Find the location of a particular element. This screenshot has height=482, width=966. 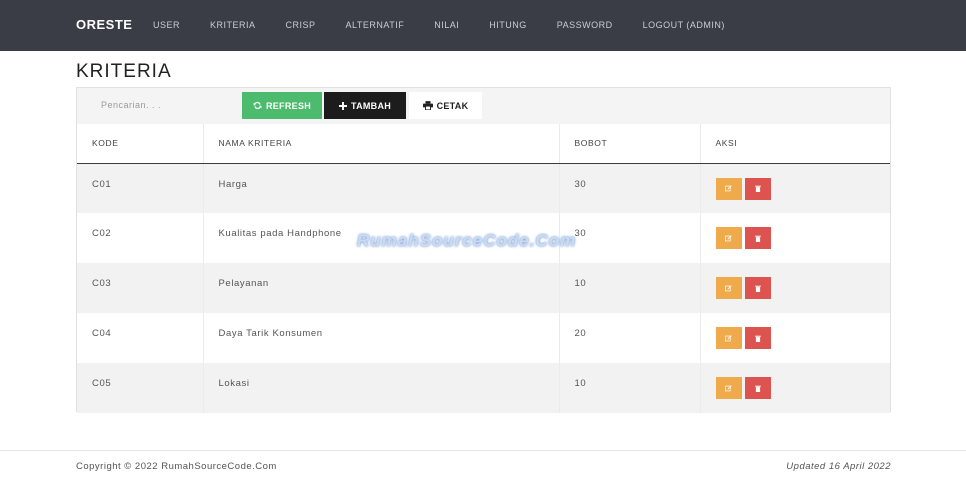

brand-logo: ORESTE is located at coordinates (104, 24).